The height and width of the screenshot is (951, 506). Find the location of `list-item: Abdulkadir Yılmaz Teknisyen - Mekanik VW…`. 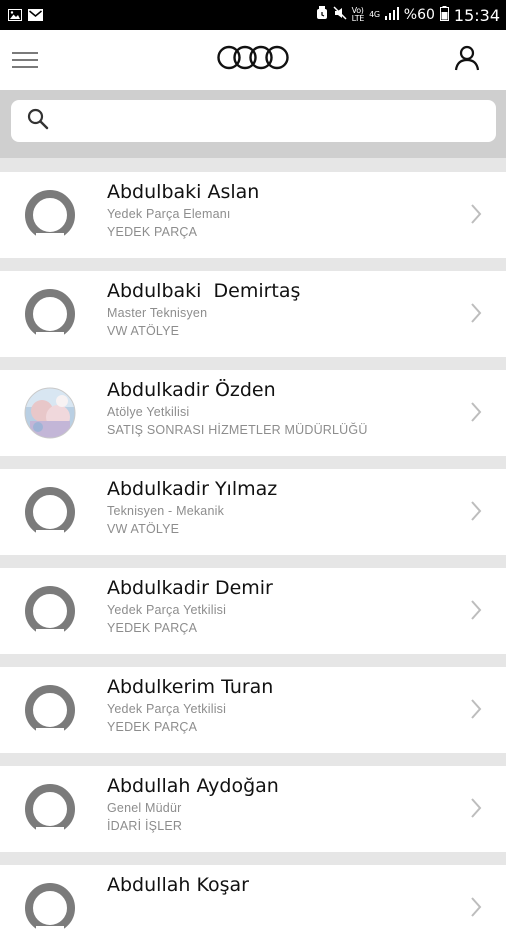

list-item: Abdulkadir Yılmaz Teknisyen - Mekanik VW… is located at coordinates (253, 512).